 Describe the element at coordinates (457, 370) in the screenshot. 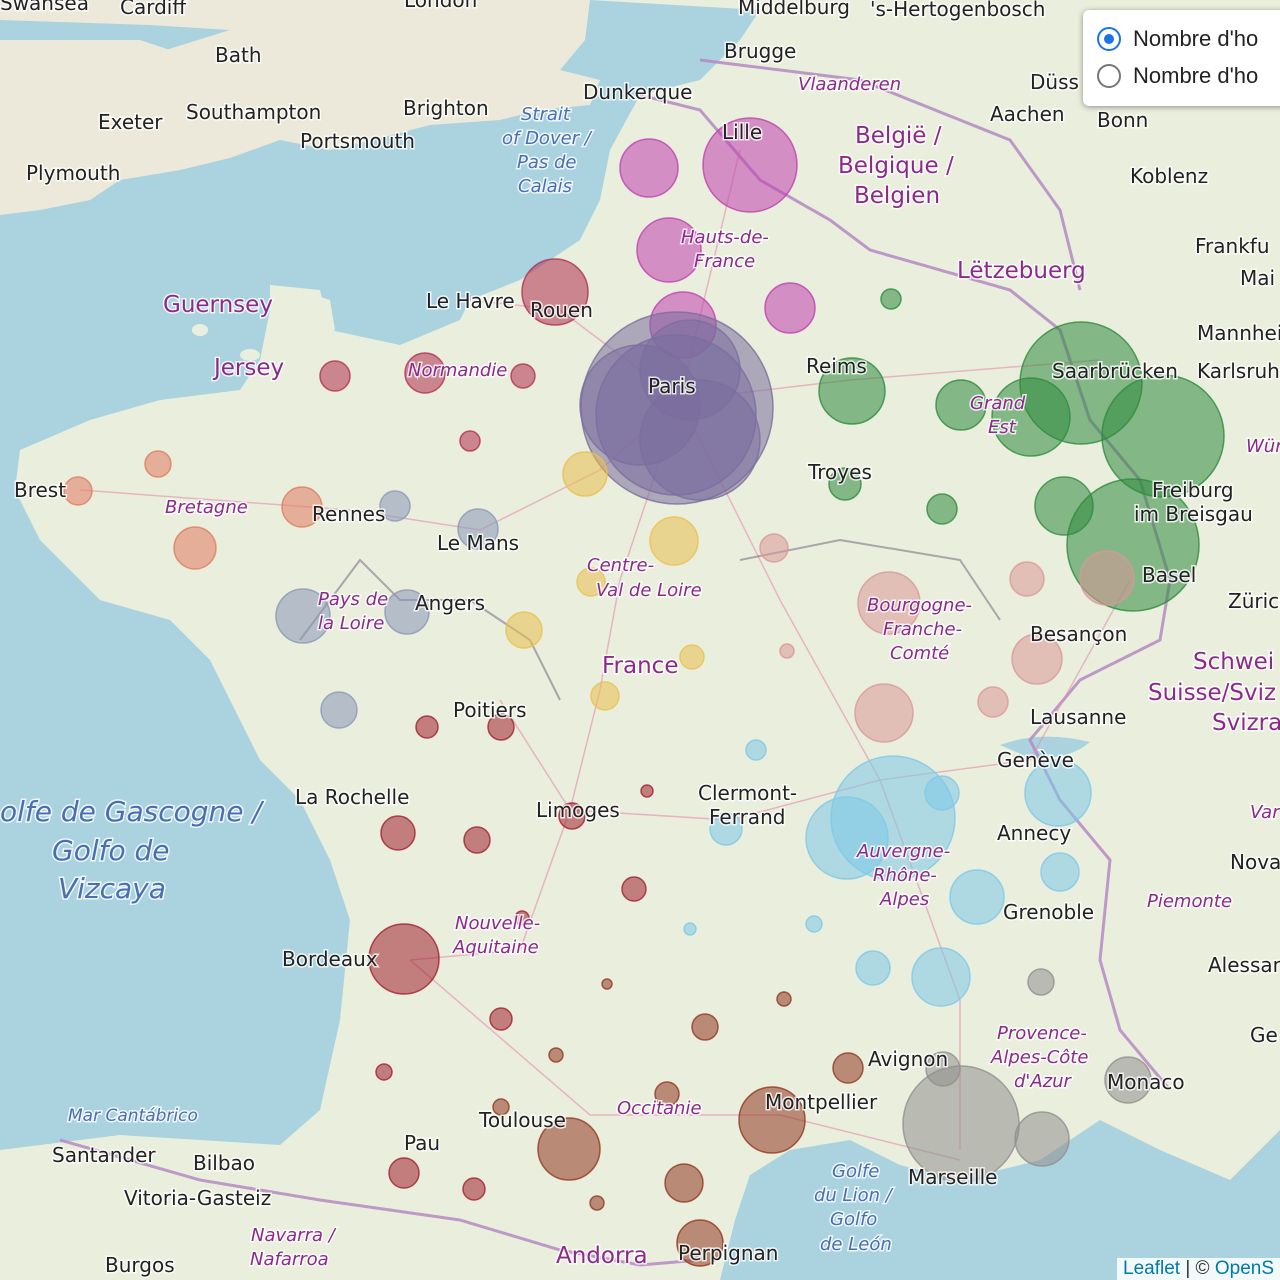

I see `region-label: Normandie` at that location.